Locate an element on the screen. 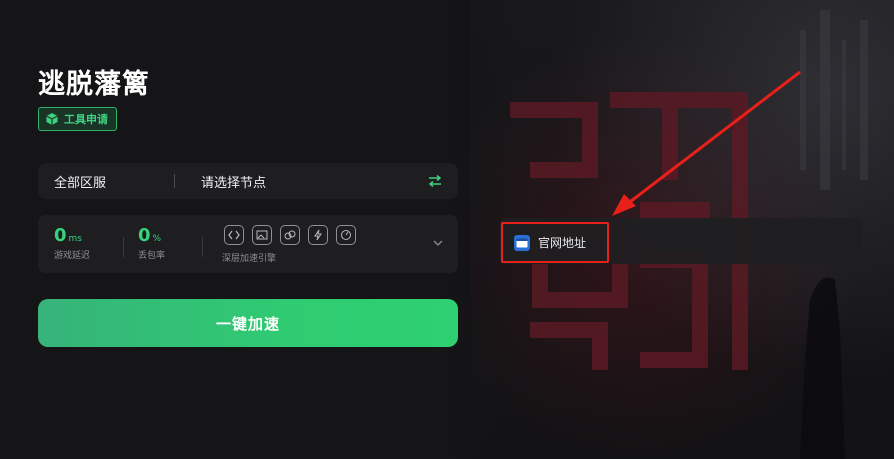 The image size is (894, 459). node-select: 请选择节点 is located at coordinates (297, 181).